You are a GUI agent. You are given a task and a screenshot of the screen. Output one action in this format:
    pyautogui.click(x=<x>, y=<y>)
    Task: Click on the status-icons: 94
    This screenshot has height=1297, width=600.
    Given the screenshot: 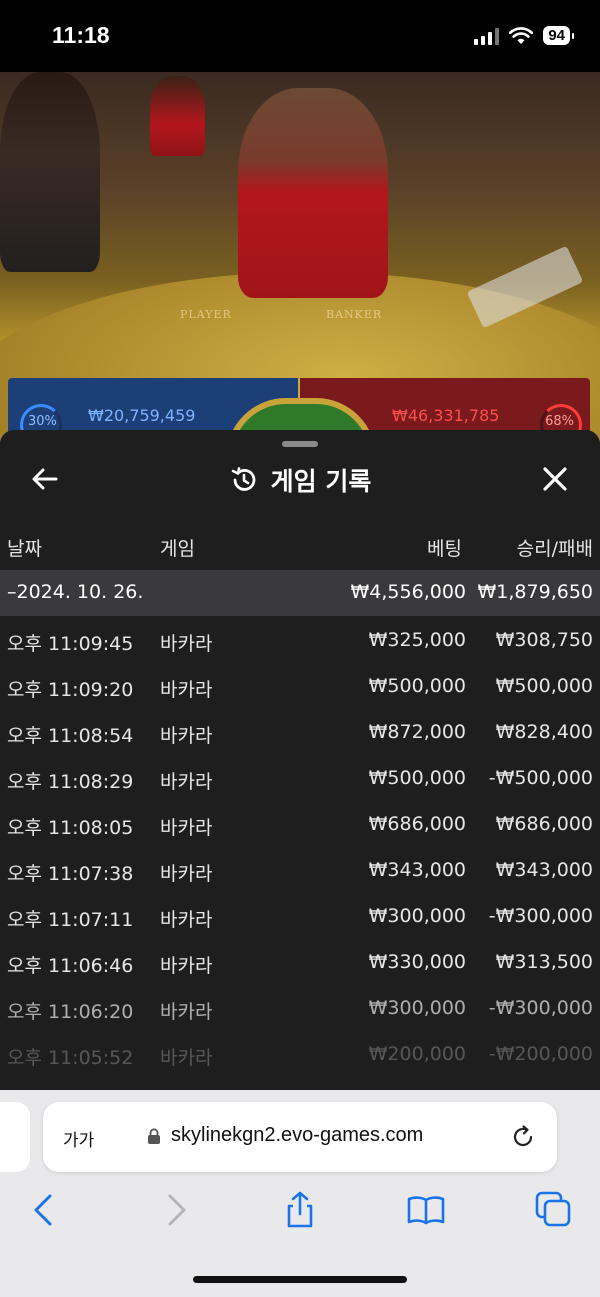 What is the action you would take?
    pyautogui.click(x=524, y=35)
    